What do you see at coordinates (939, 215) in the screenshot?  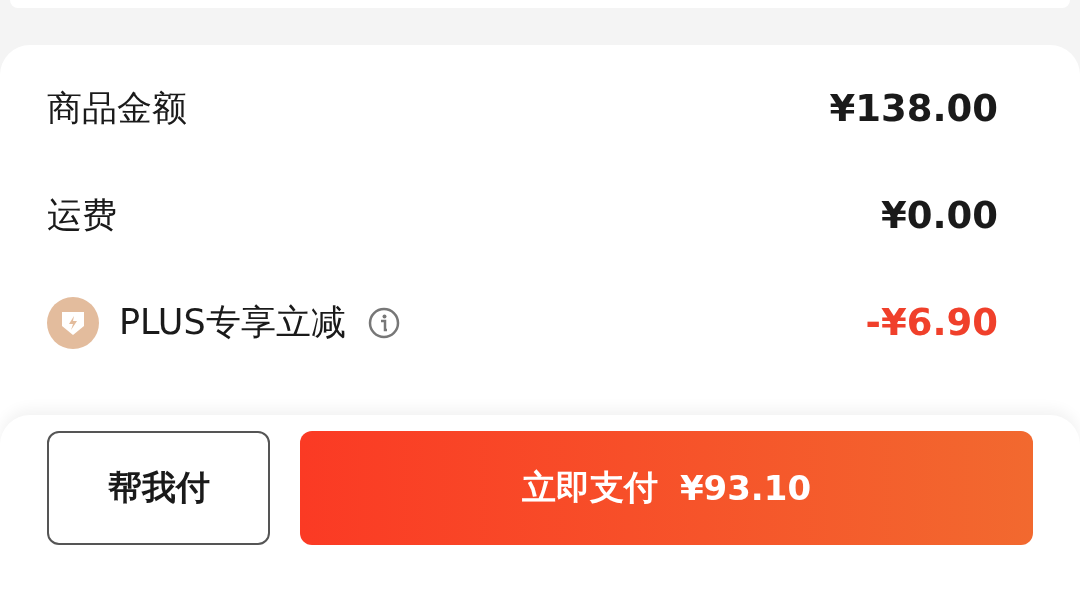 I see `fee-amount: ¥0.00` at bounding box center [939, 215].